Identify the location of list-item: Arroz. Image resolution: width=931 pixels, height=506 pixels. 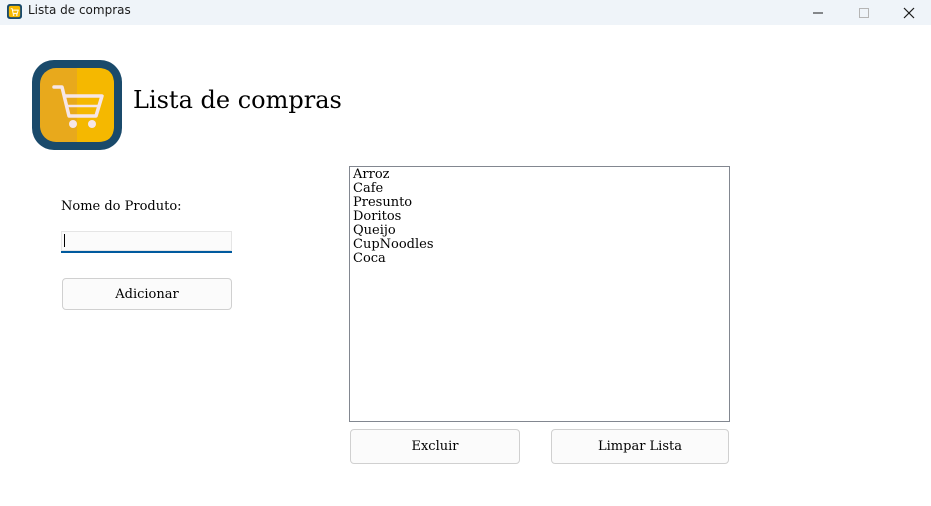
(539, 175).